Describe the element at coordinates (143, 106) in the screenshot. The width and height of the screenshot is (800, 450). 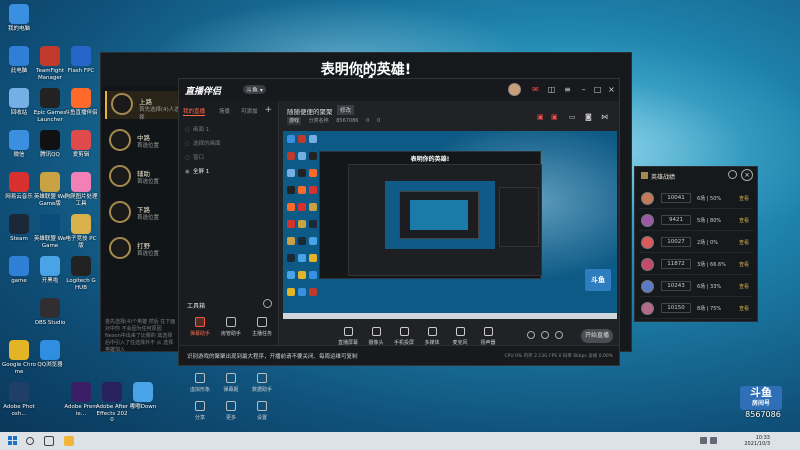
I see `role-top: 上路 首先选择(4)人选择` at that location.